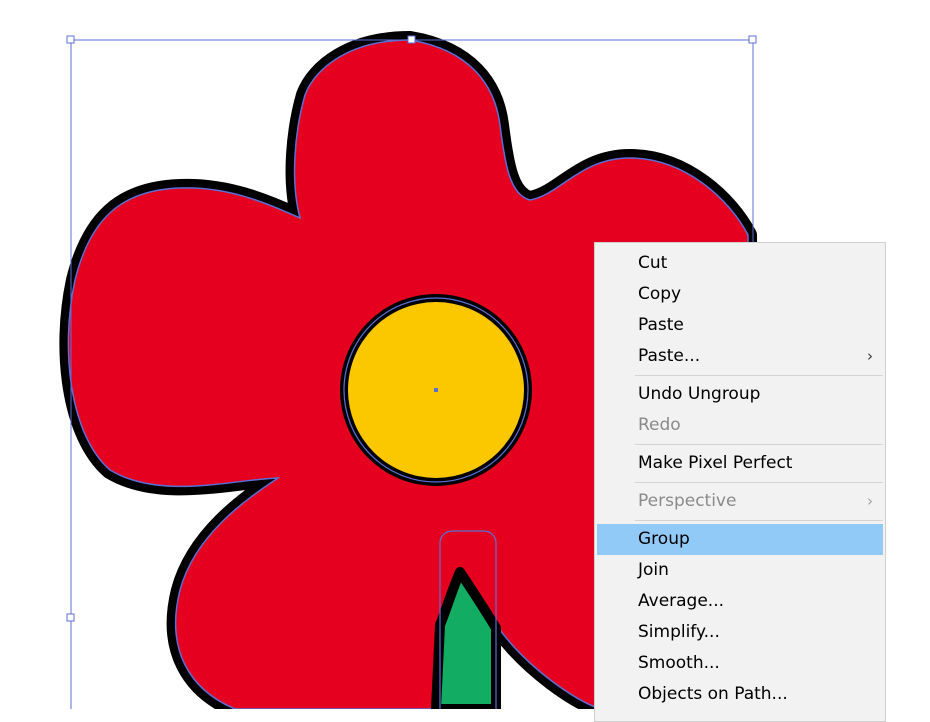 This screenshot has width=930, height=722. What do you see at coordinates (740, 294) in the screenshot?
I see `menu-item-copy: Copy` at bounding box center [740, 294].